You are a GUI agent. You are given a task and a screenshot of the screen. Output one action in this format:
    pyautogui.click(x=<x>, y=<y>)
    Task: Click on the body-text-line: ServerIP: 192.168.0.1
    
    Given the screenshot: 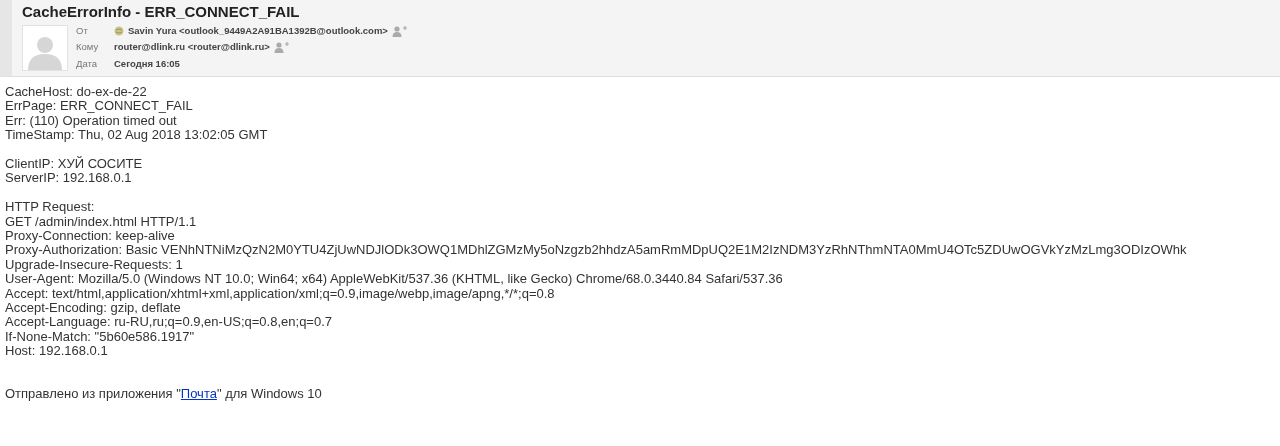 What is the action you would take?
    pyautogui.click(x=69, y=178)
    